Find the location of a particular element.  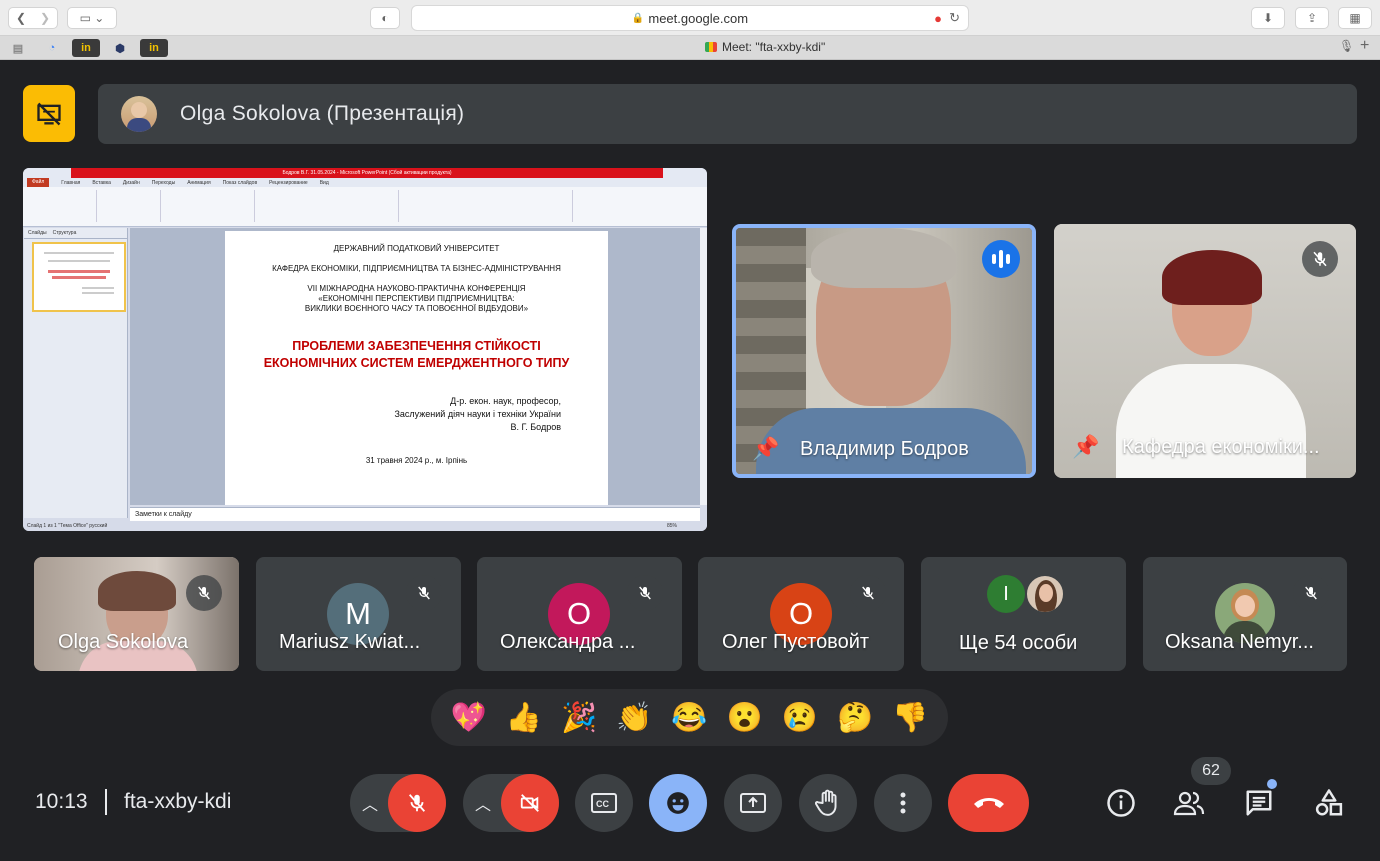

closed-captions-icon: CC is located at coordinates (604, 803).